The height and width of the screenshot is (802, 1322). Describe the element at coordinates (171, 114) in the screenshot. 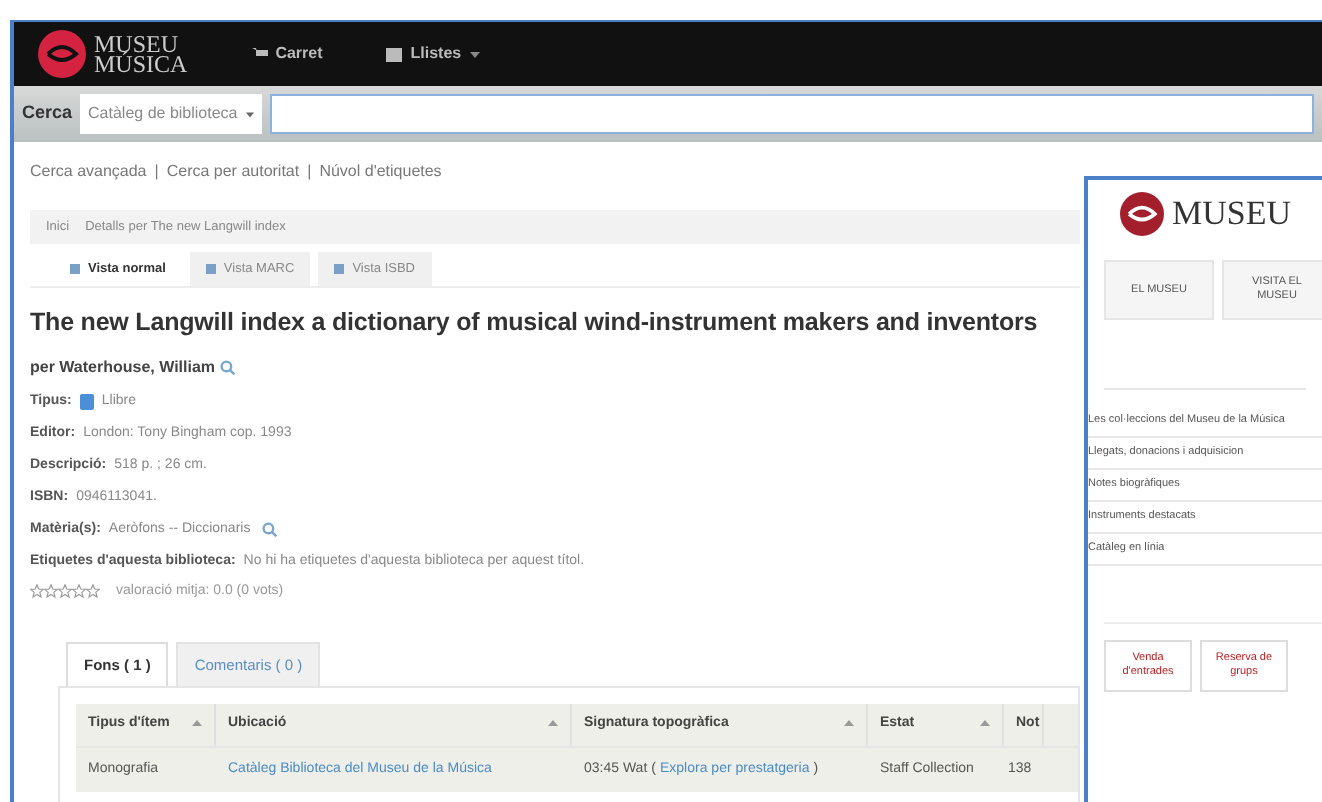

I see `scope-dropdown: Catàleg de biblioteca` at that location.